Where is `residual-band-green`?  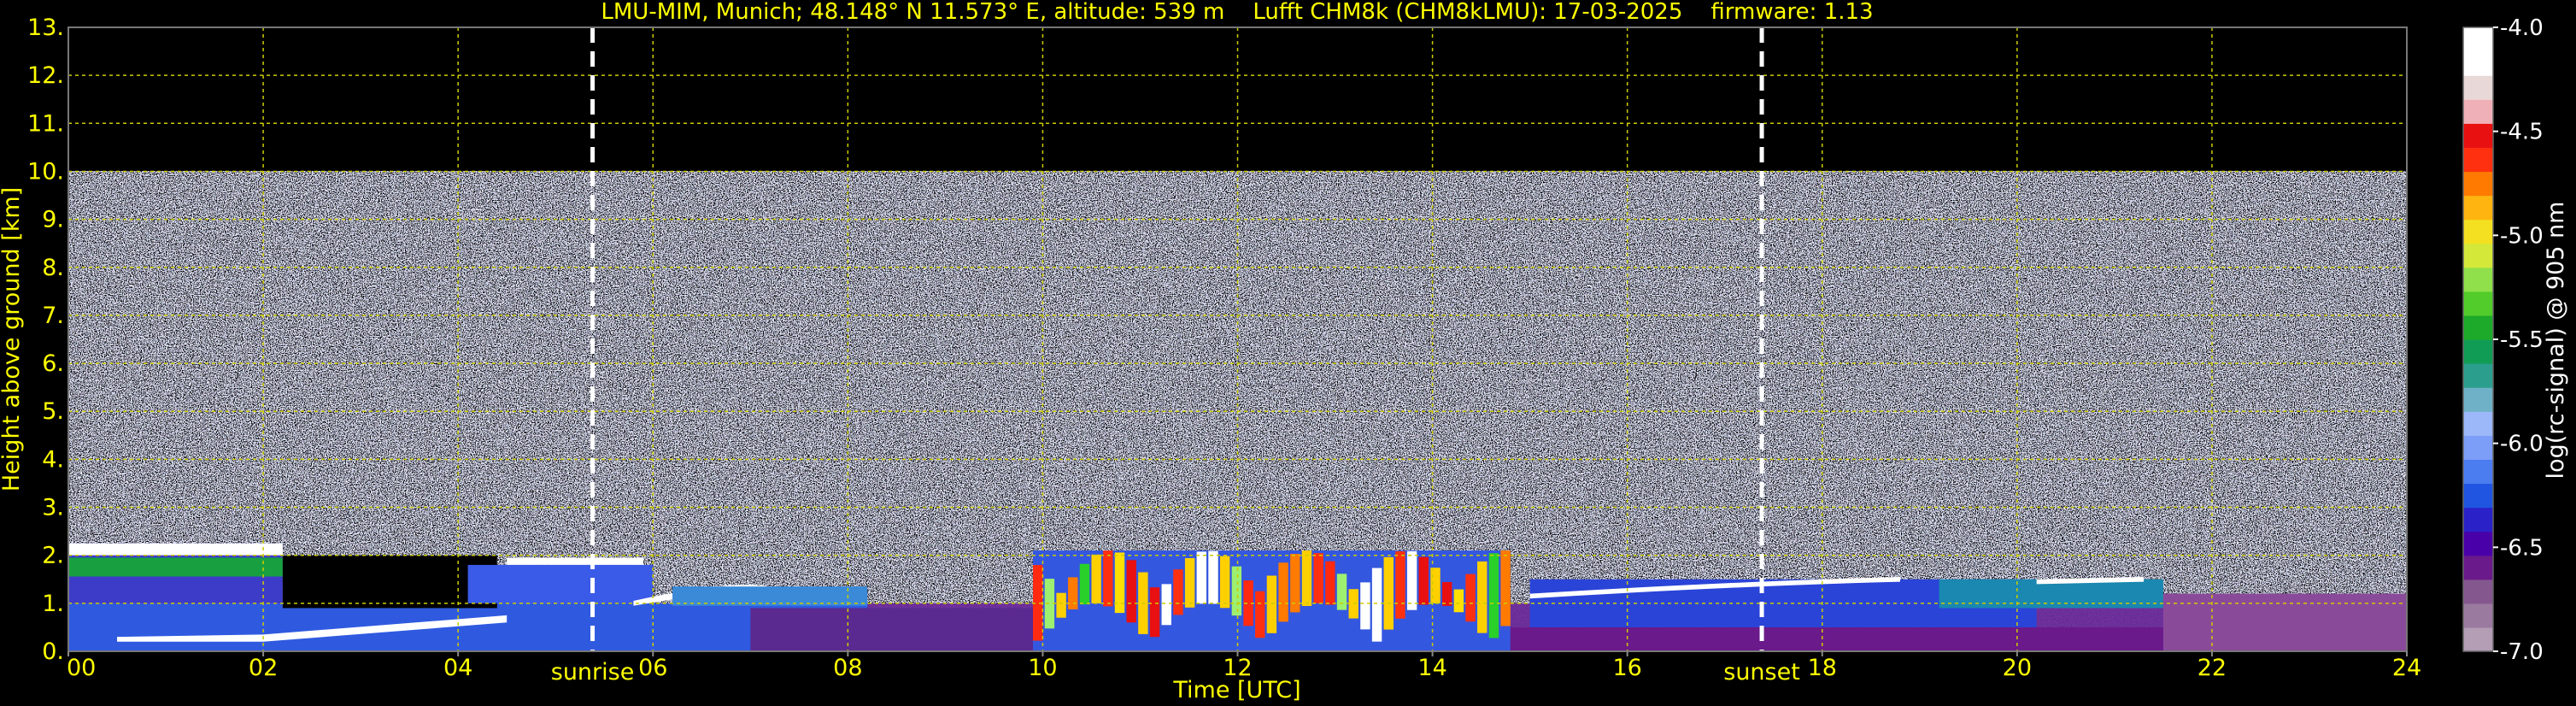
residual-band-green is located at coordinates (175, 567).